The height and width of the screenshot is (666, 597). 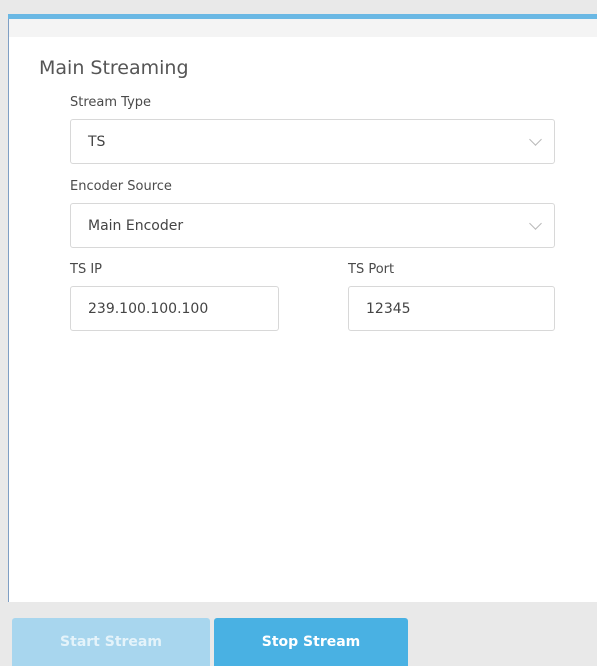 I want to click on start-stream-button: Start Stream, so click(x=111, y=642).